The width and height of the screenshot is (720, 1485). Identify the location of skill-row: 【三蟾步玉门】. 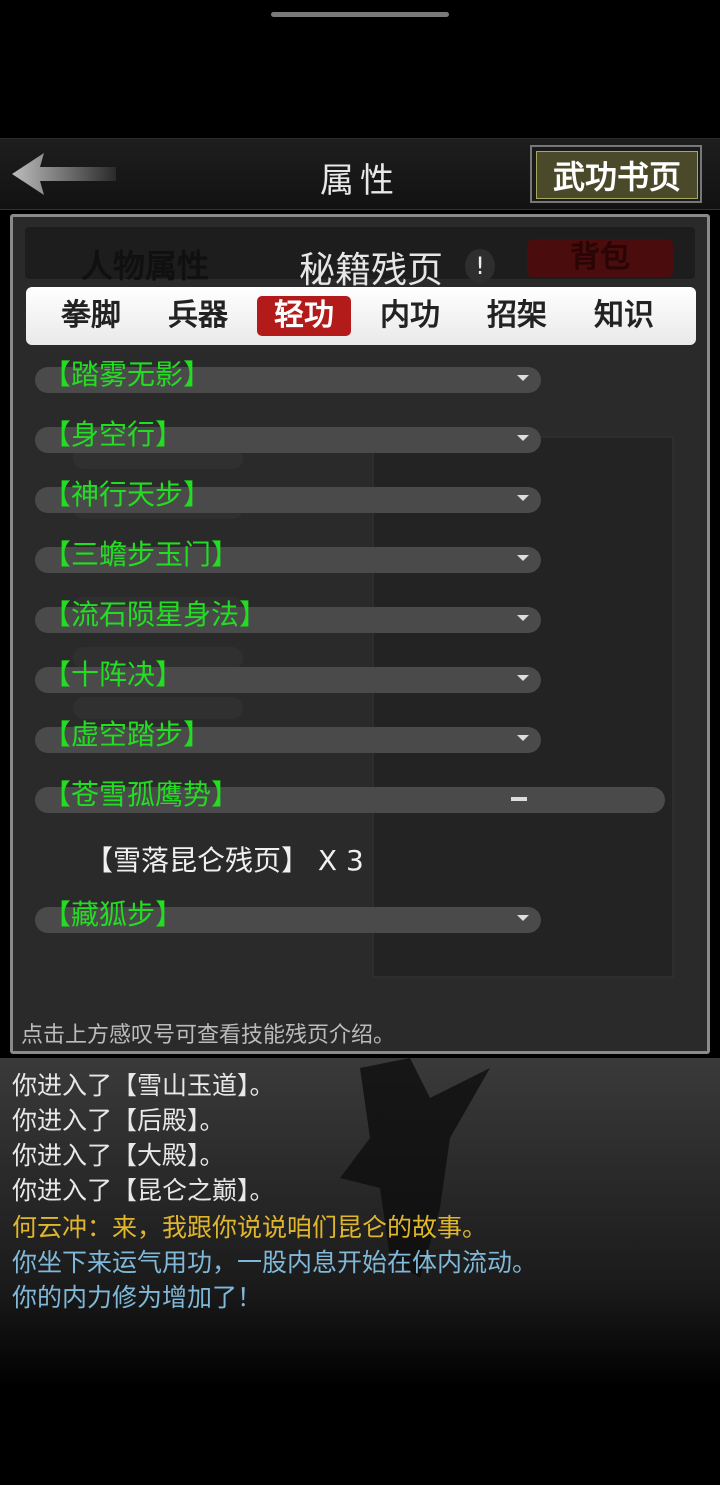
(288, 555).